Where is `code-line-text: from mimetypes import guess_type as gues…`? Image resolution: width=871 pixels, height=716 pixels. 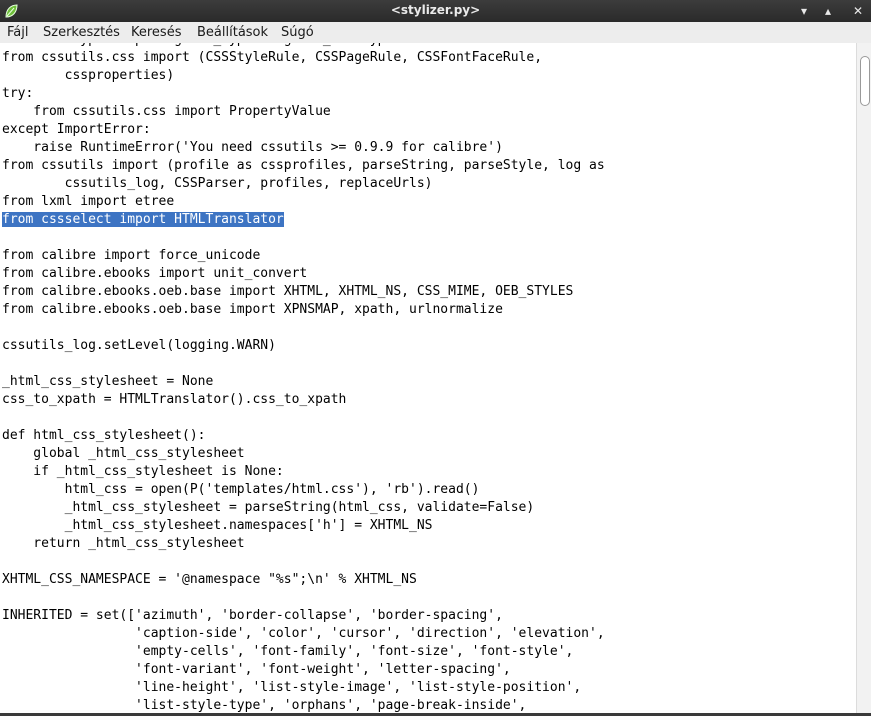 code-line-text: from mimetypes import guess_type as gues… is located at coordinates (197, 45).